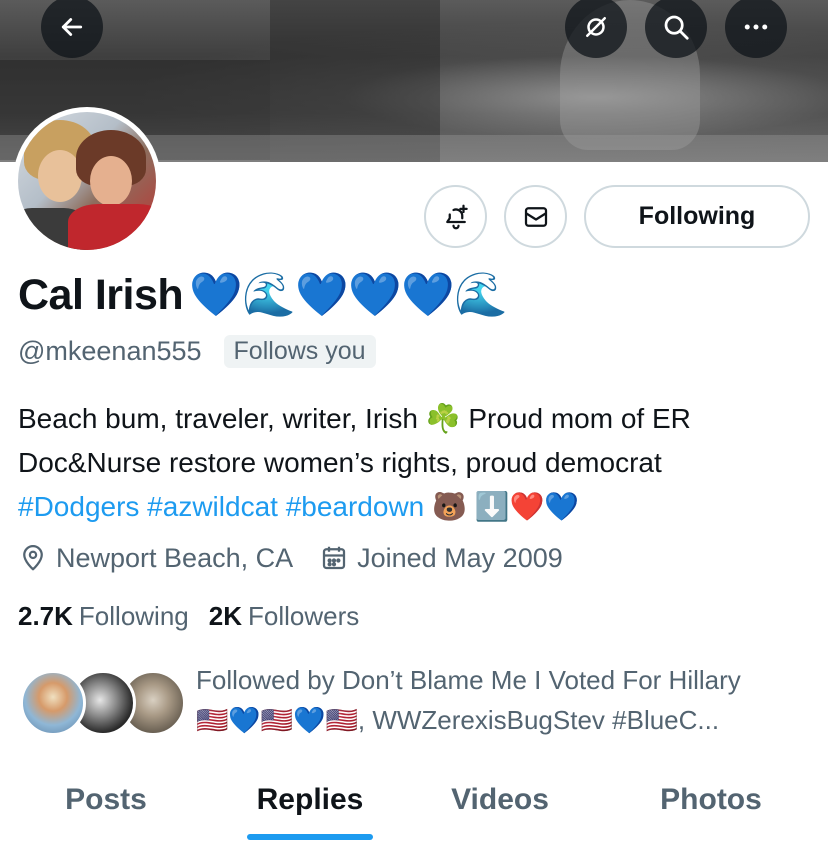 The width and height of the screenshot is (828, 841). I want to click on location: Newport Beach, CA, so click(155, 558).